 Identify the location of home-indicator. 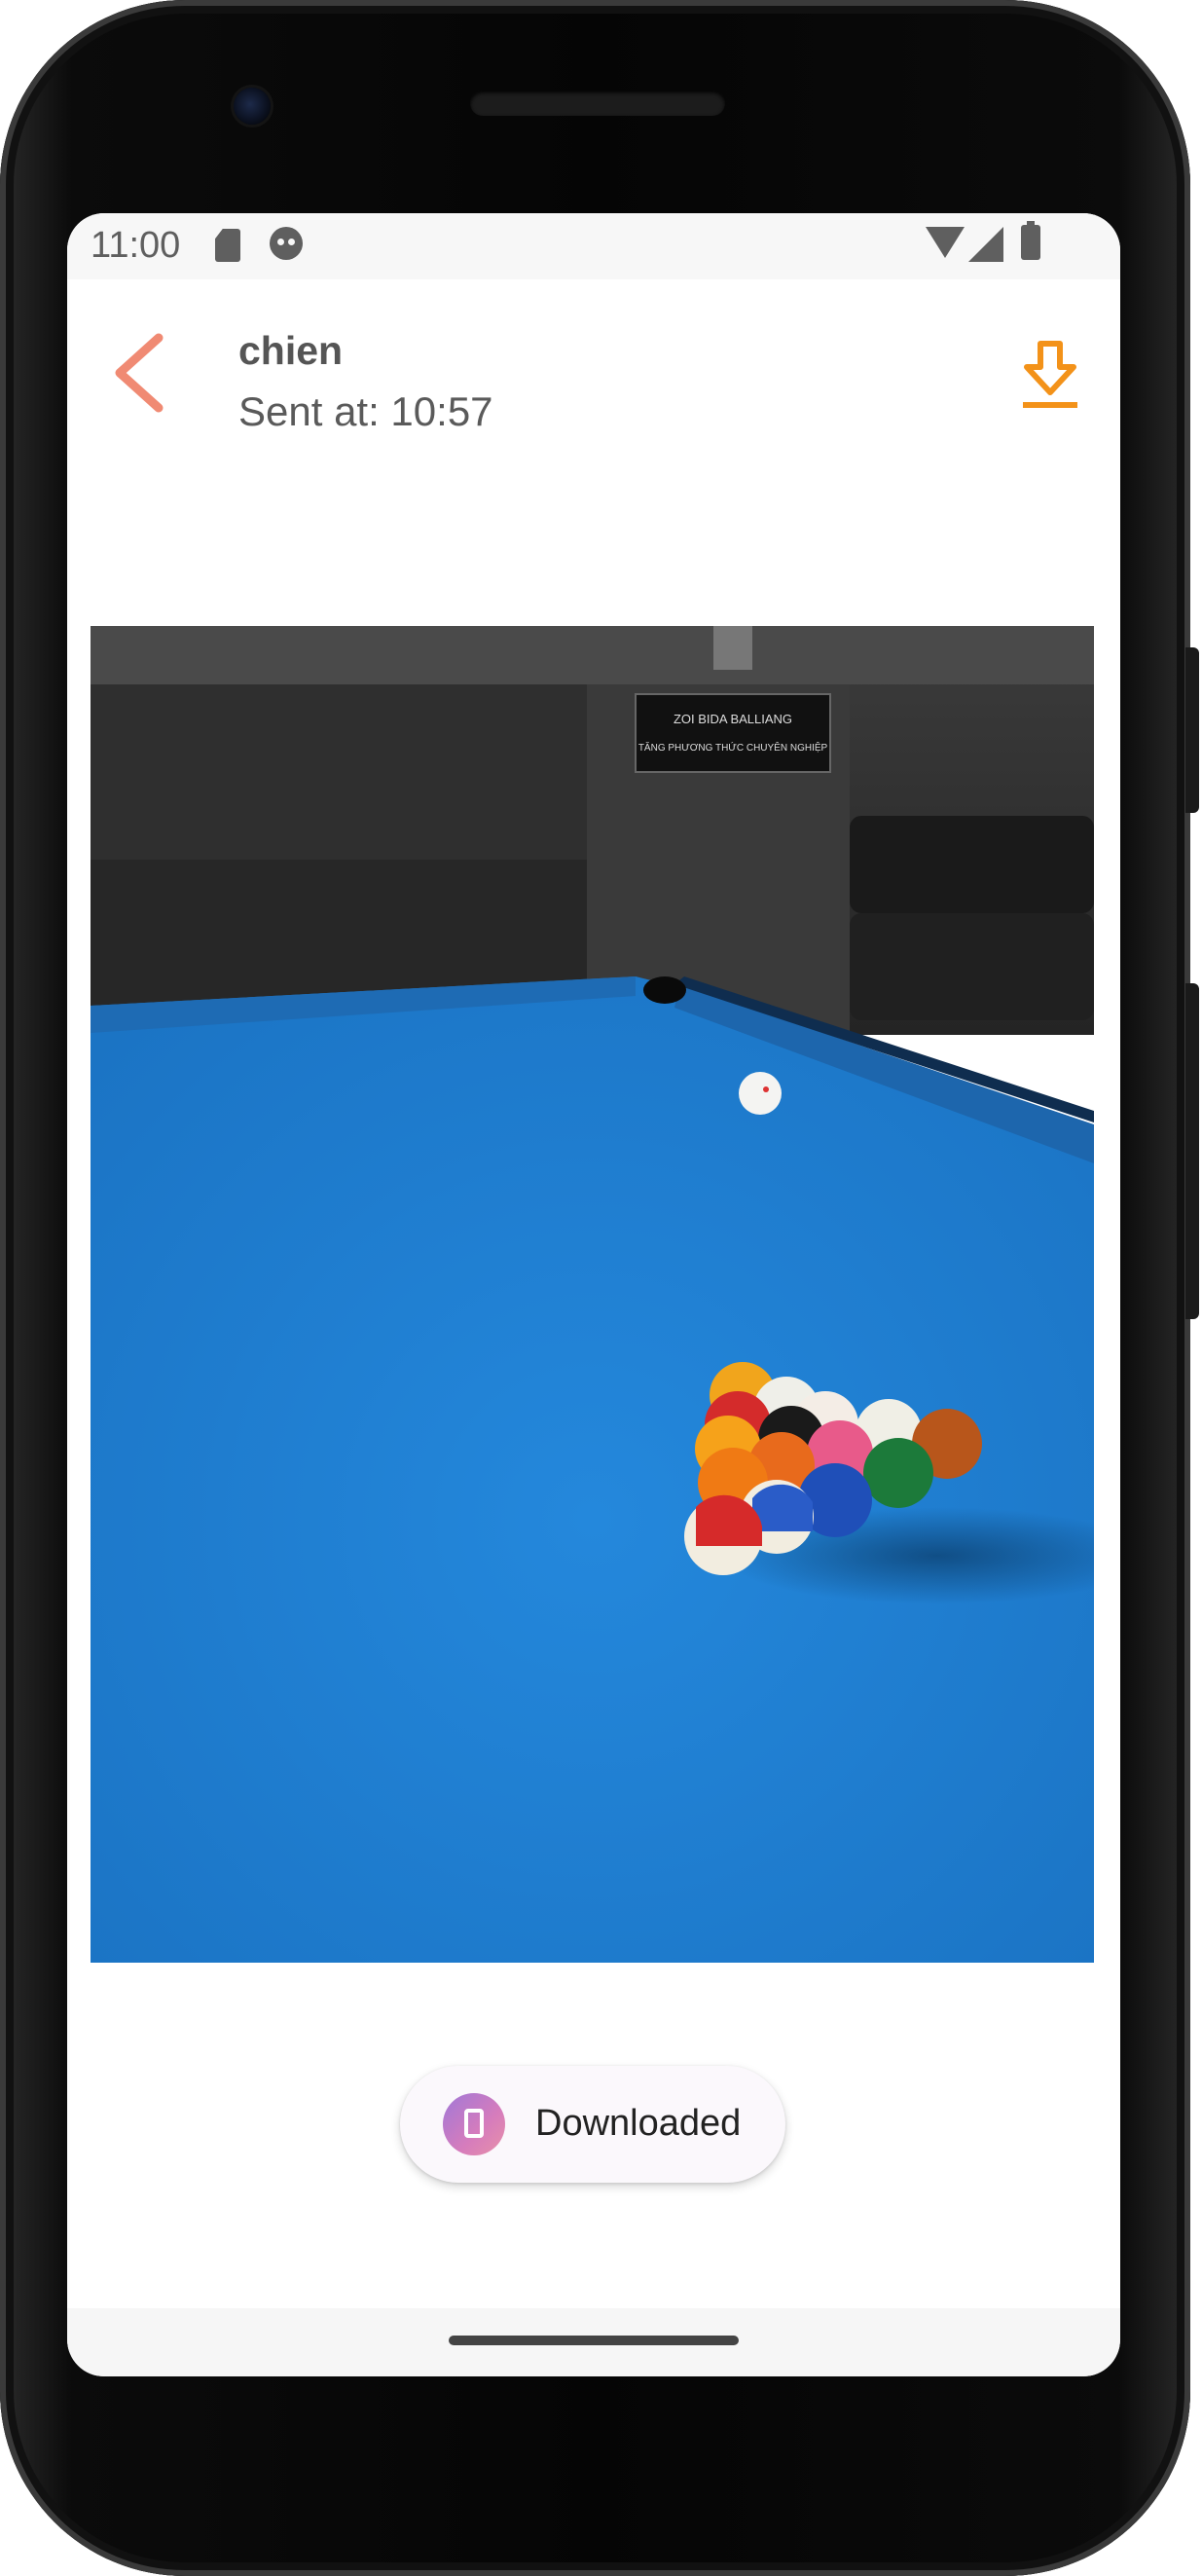
(594, 2340).